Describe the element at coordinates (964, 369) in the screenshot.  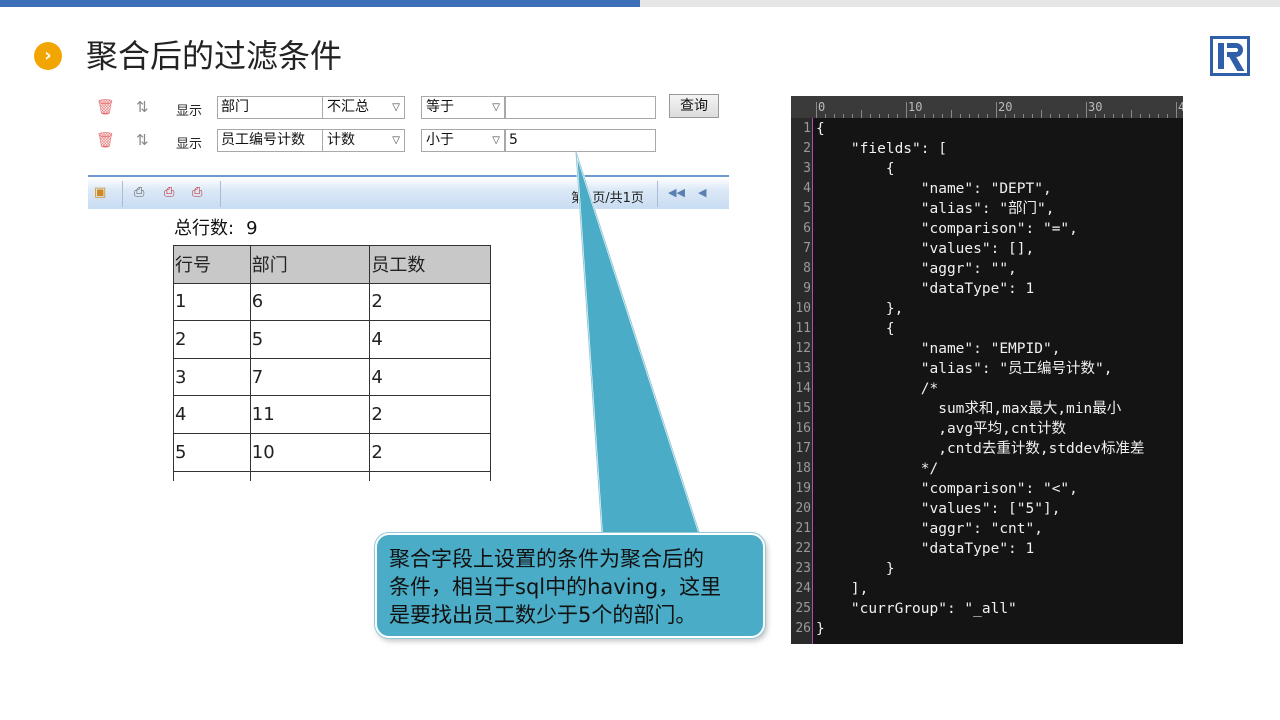
I see `code-line: "alias": "员工编号计数",` at that location.